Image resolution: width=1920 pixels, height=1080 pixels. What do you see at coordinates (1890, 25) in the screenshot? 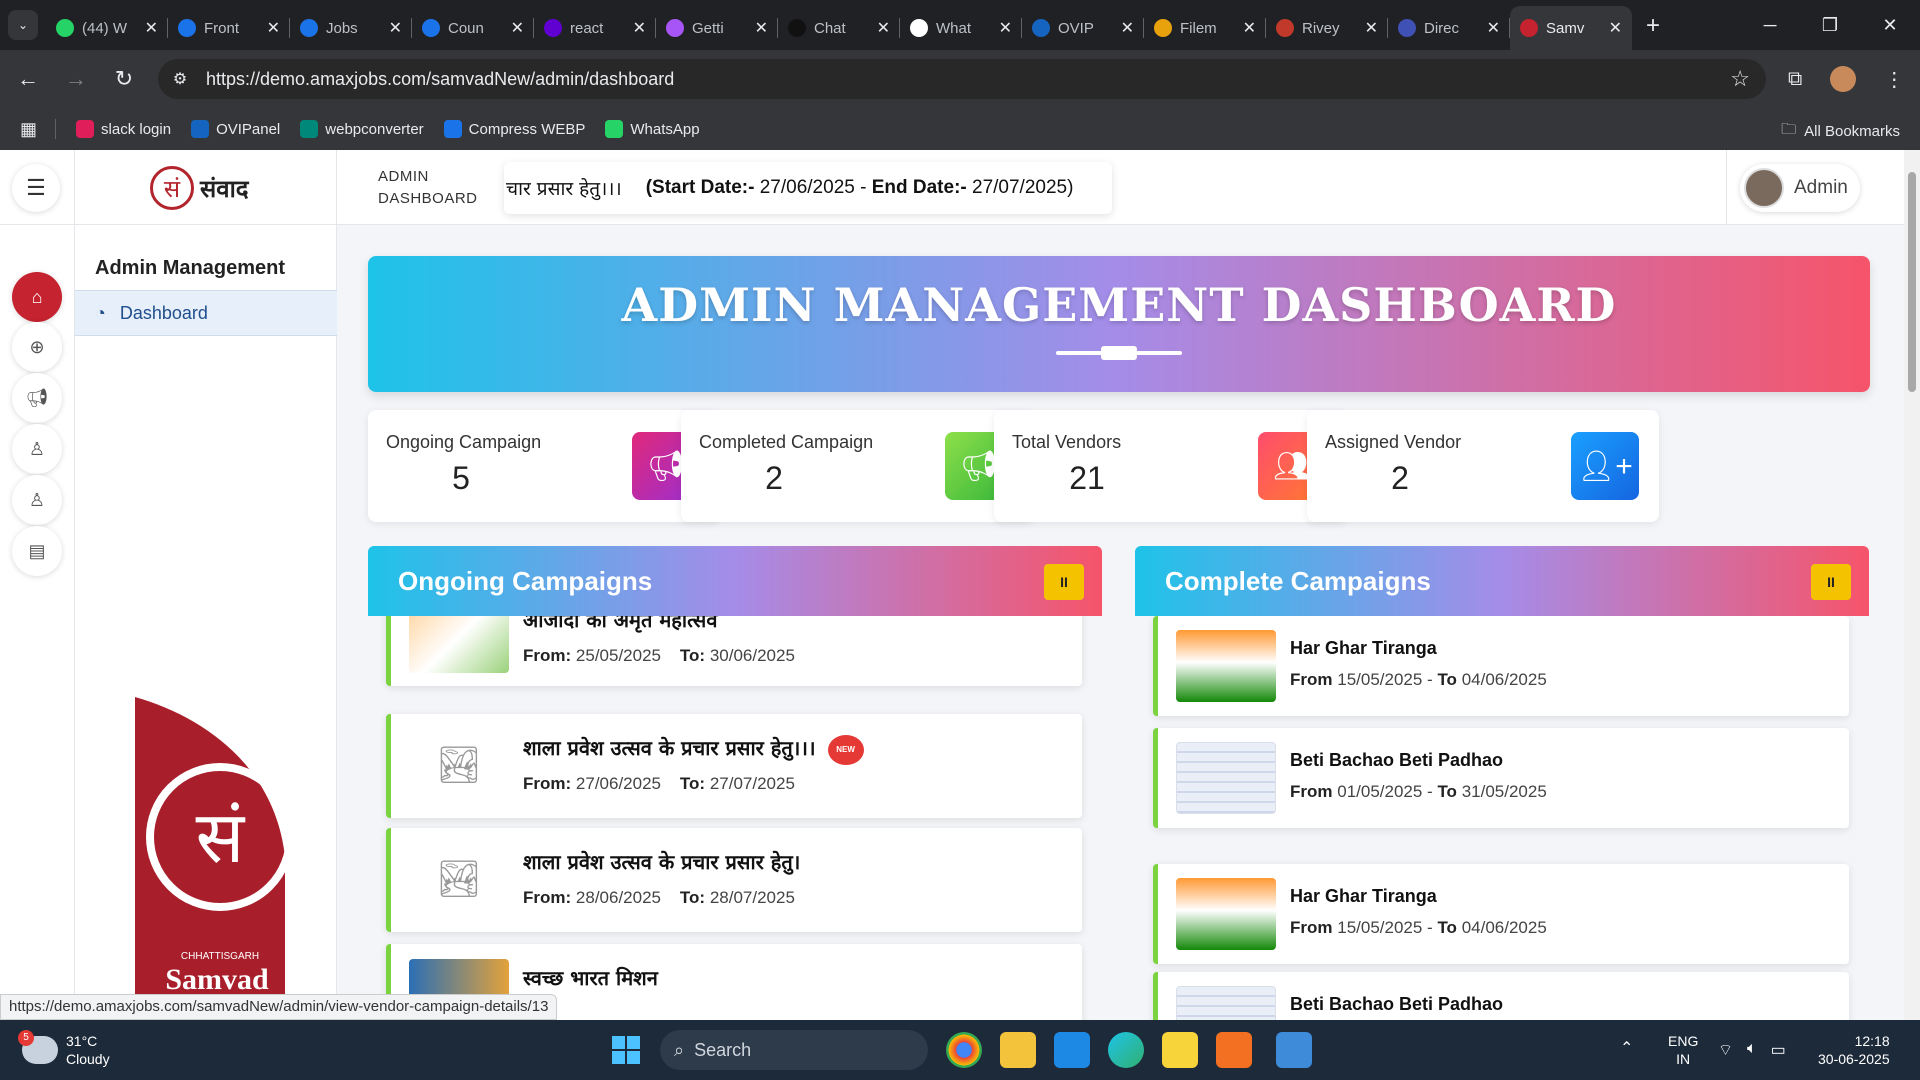
I see `close-window-button: ✕` at bounding box center [1890, 25].